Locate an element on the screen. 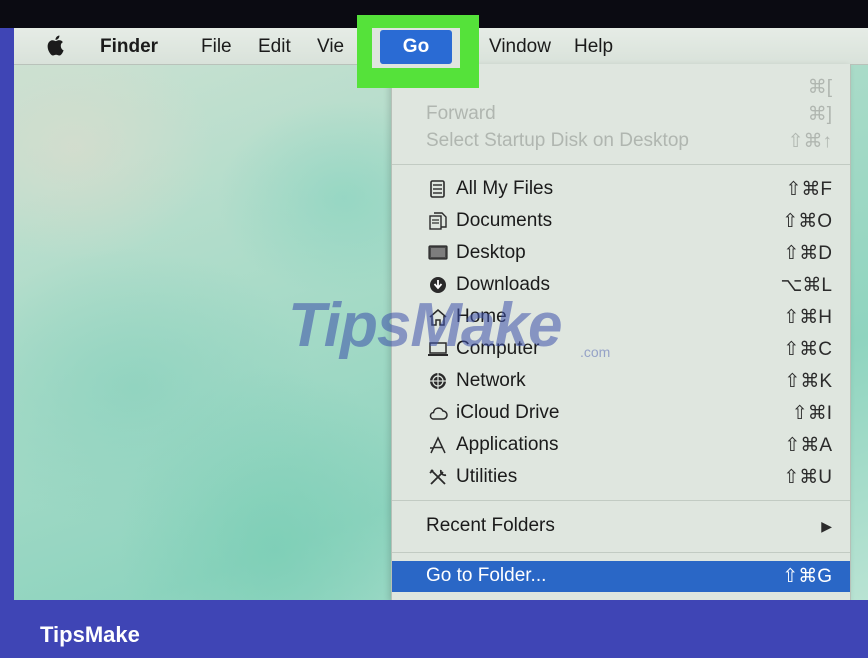  label-network: Network is located at coordinates (491, 380).